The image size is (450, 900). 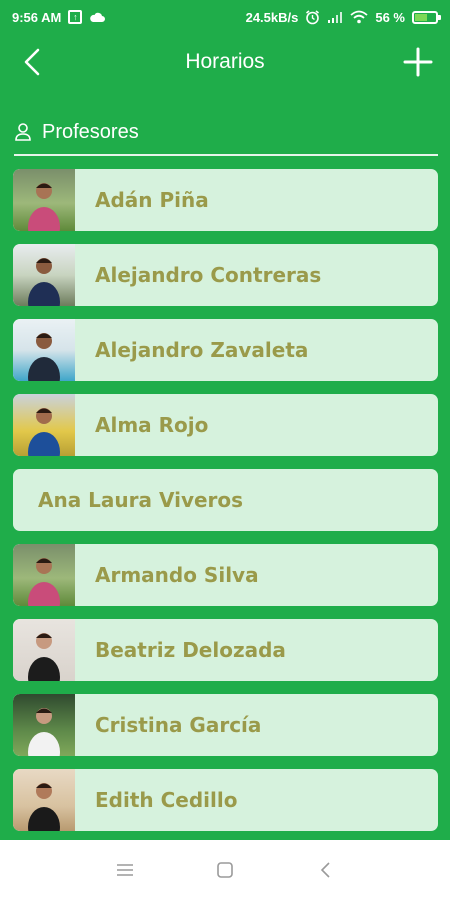 What do you see at coordinates (178, 725) in the screenshot?
I see `professor-name: Cristina García` at bounding box center [178, 725].